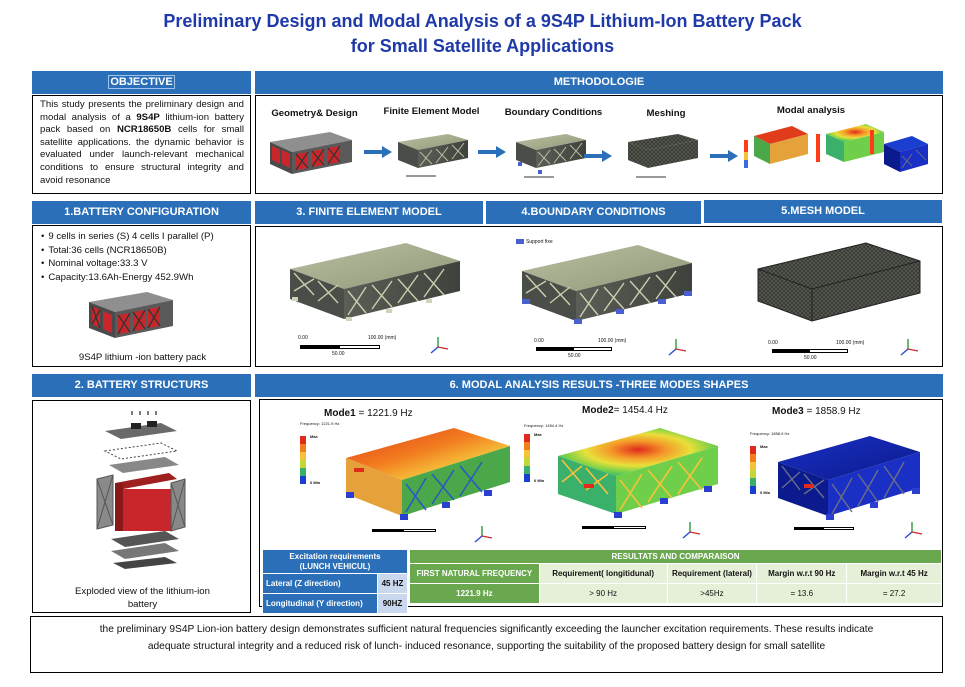 Image resolution: width=965 pixels, height=687 pixels. I want to click on battery-pack-caption: 9S4P lithium -ion battery pack, so click(142, 357).